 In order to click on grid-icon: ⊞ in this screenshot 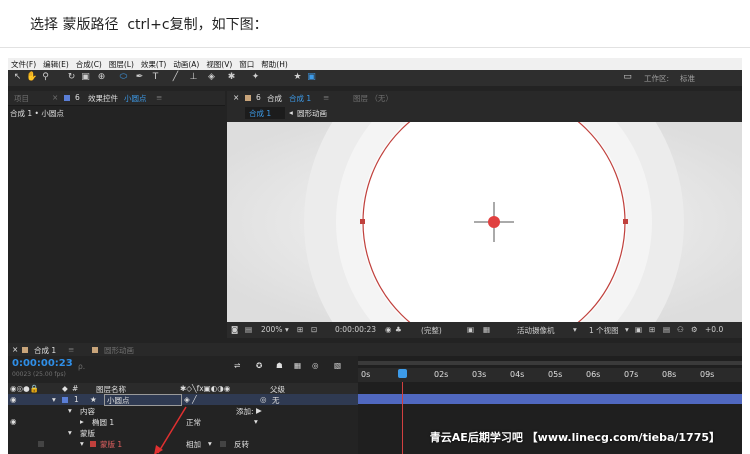, I will do `click(300, 329)`.